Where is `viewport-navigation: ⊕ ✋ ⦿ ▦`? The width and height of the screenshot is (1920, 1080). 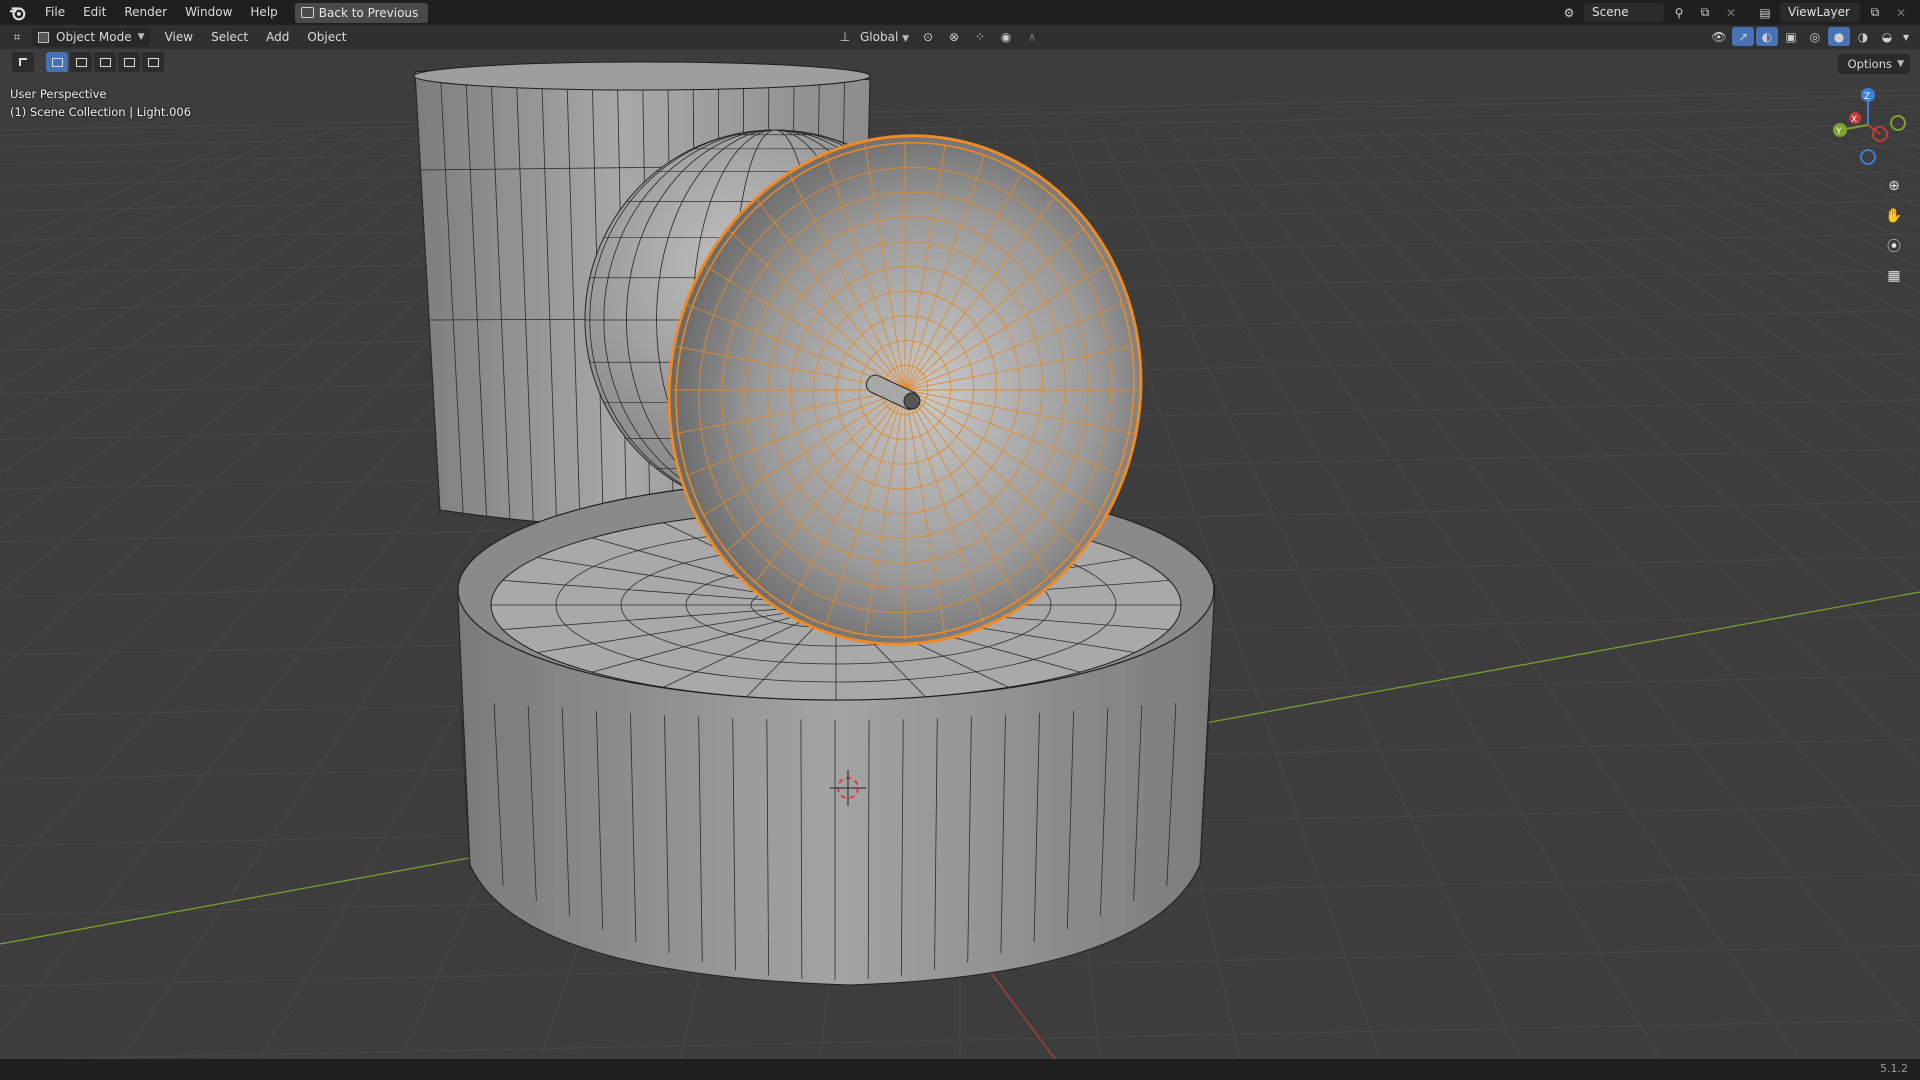
viewport-navigation: ⊕ ✋ ⦿ ▦ is located at coordinates (1894, 231).